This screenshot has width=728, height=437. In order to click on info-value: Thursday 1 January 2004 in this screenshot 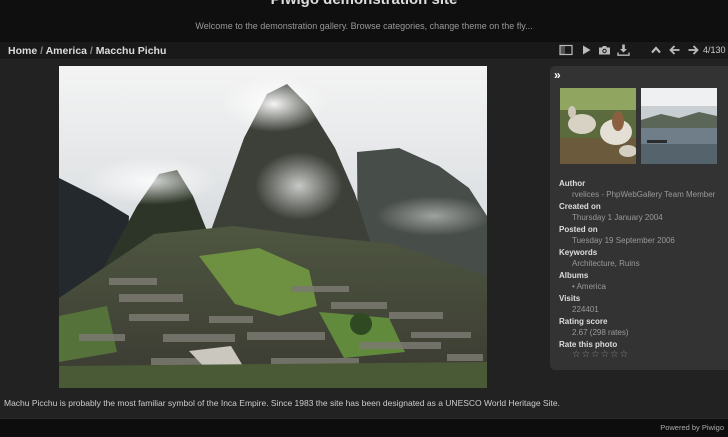, I will do `click(617, 217)`.